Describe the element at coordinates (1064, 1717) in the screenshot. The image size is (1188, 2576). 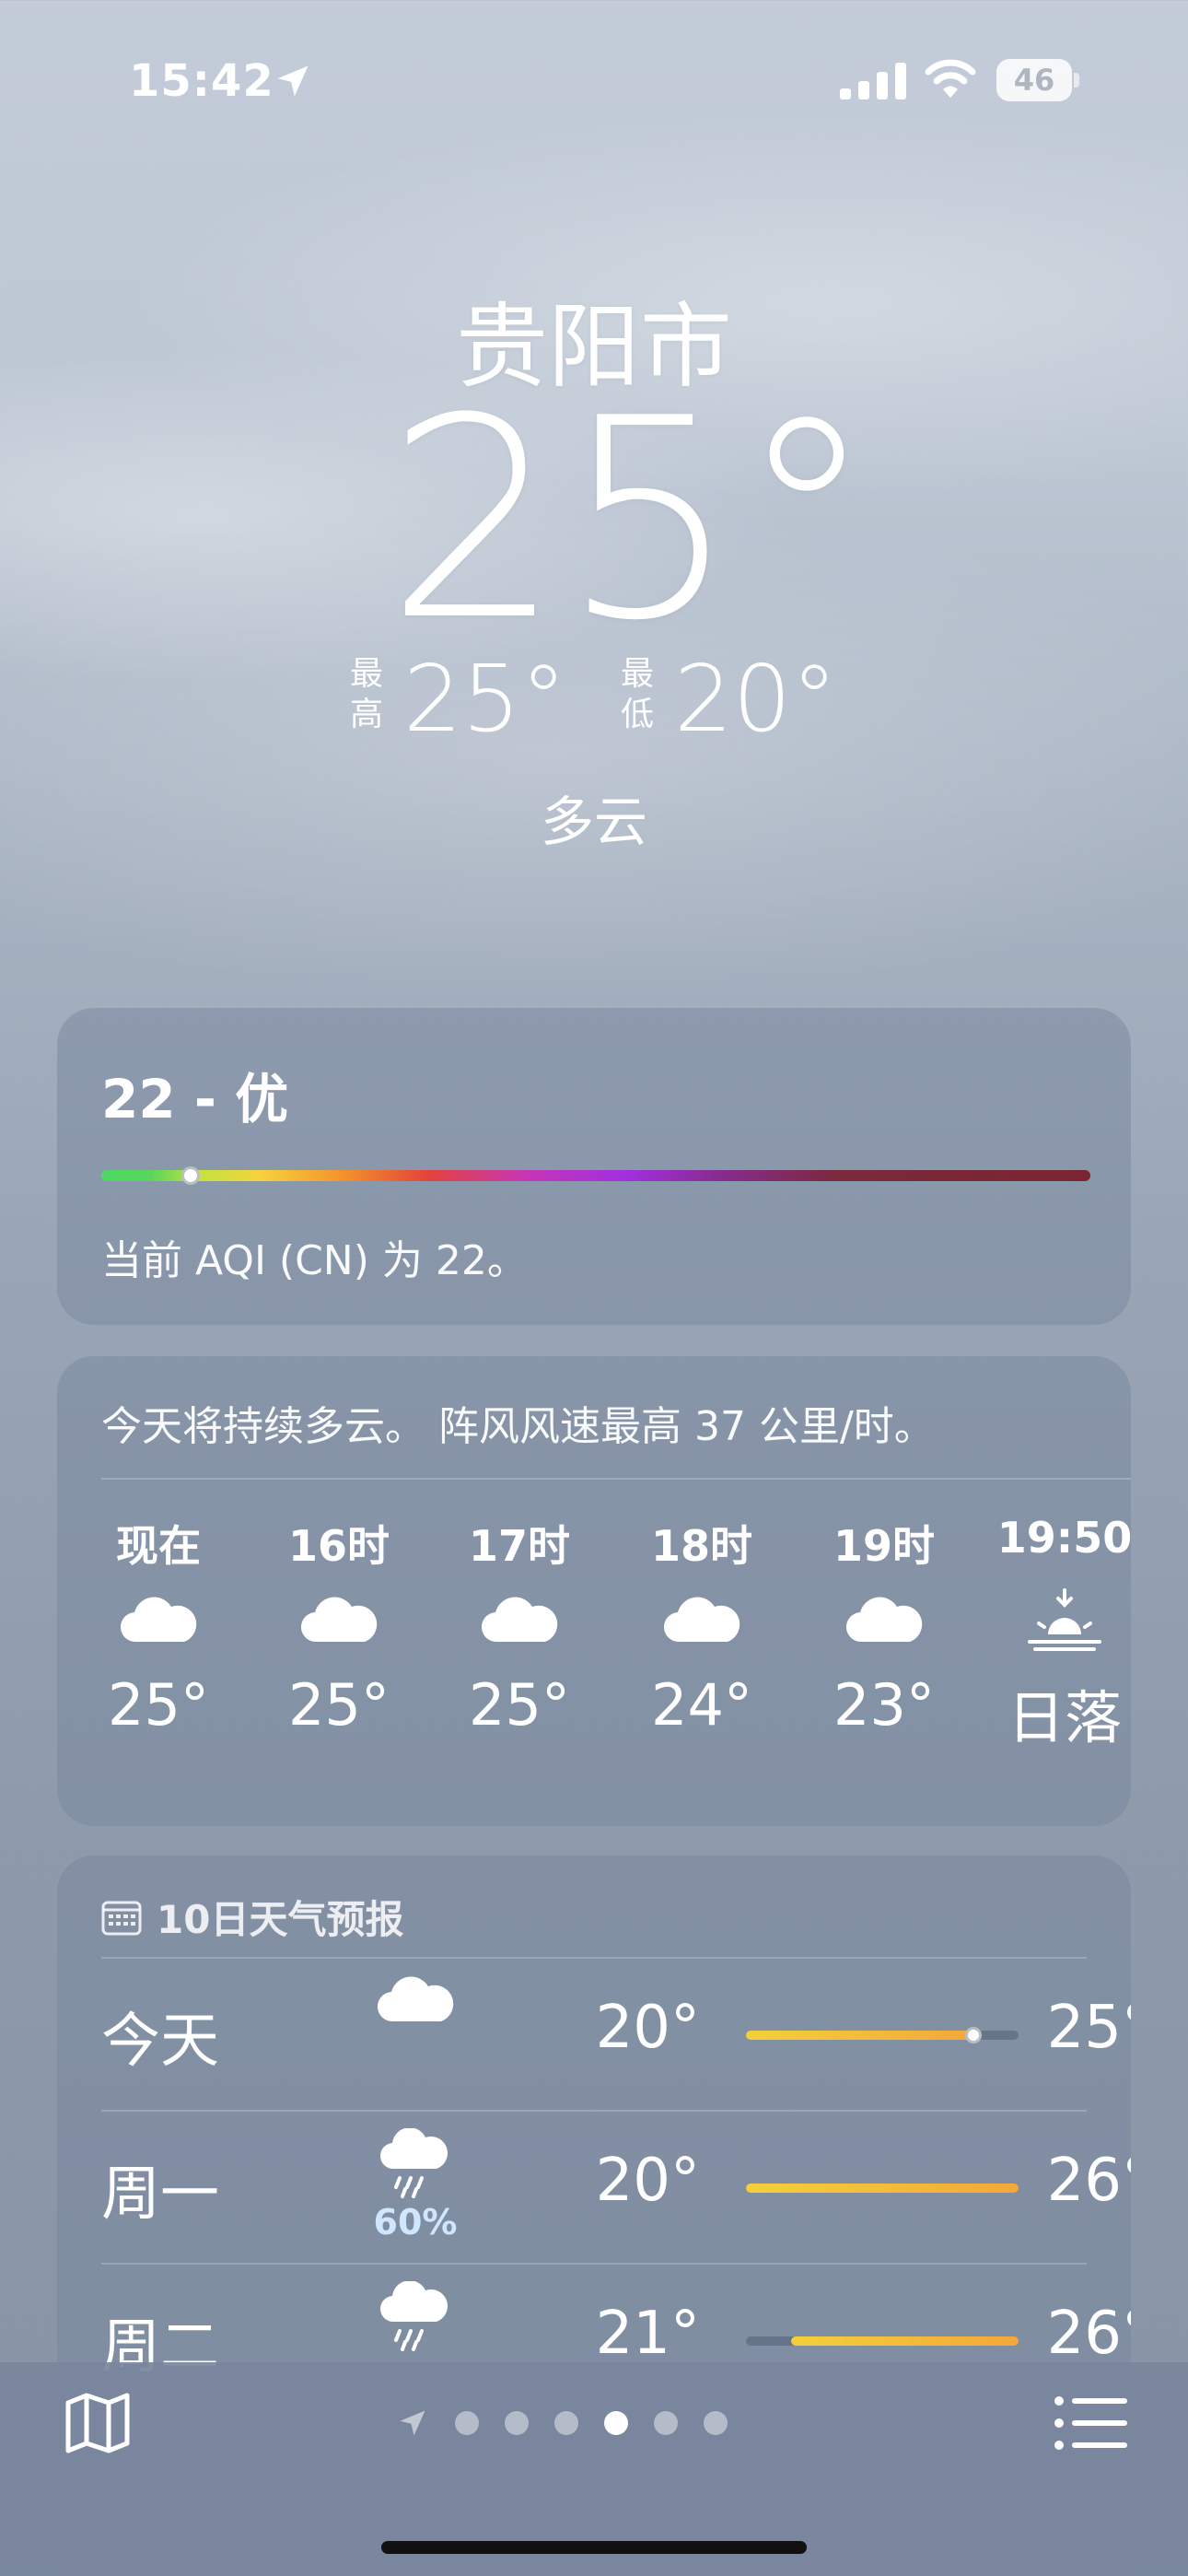
I see `hour-temperature: 日落` at that location.